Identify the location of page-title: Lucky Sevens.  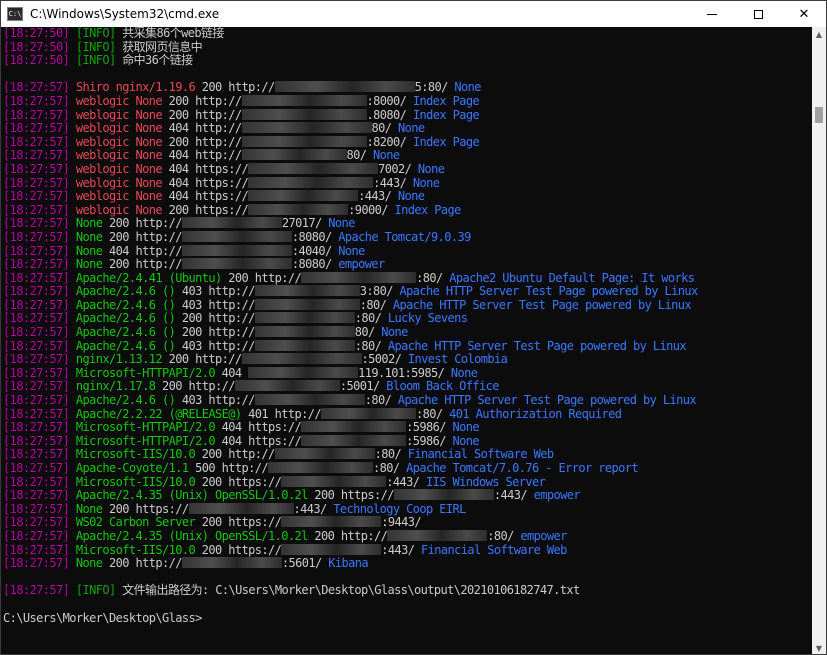
(427, 318).